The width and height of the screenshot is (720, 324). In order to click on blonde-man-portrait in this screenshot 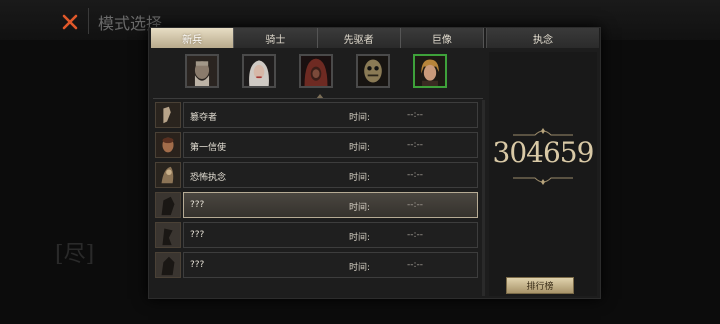, I will do `click(430, 71)`.